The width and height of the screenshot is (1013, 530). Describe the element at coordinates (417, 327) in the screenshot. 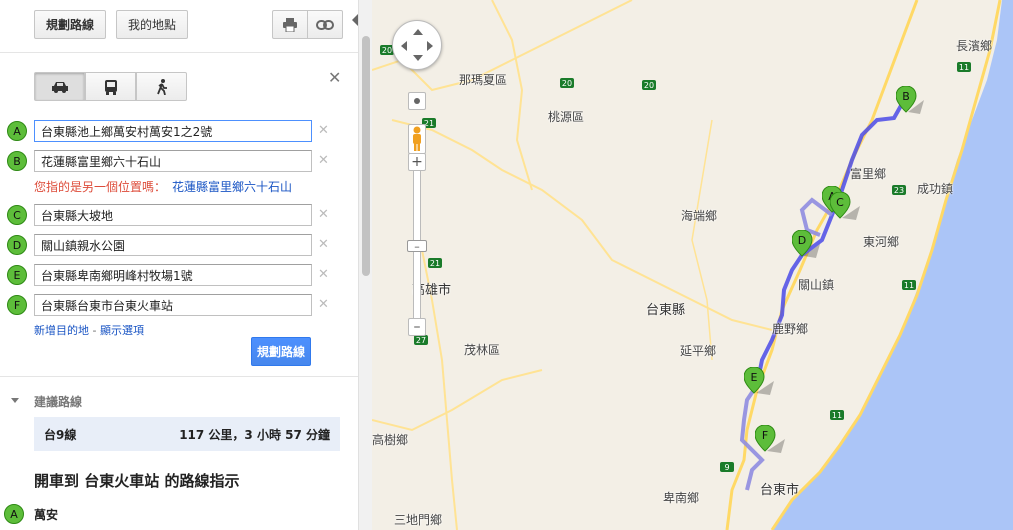

I see `zoom-out-button: –` at that location.